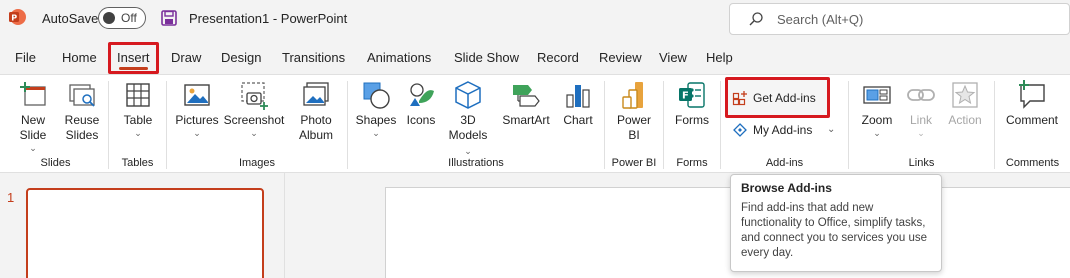 The height and width of the screenshot is (278, 1070). Describe the element at coordinates (785, 130) in the screenshot. I see `my-add-ins-button: My Add-ins ⌄` at that location.